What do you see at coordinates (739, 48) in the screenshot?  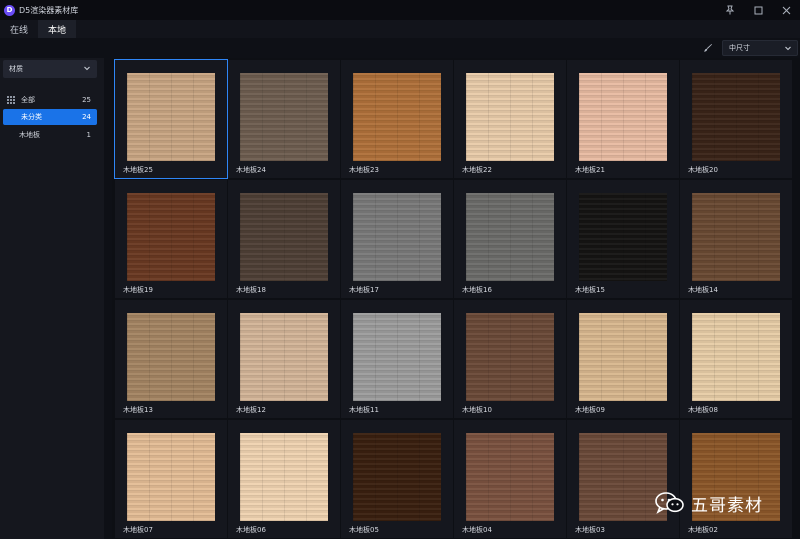 I see `size-select-value: 中尺寸` at bounding box center [739, 48].